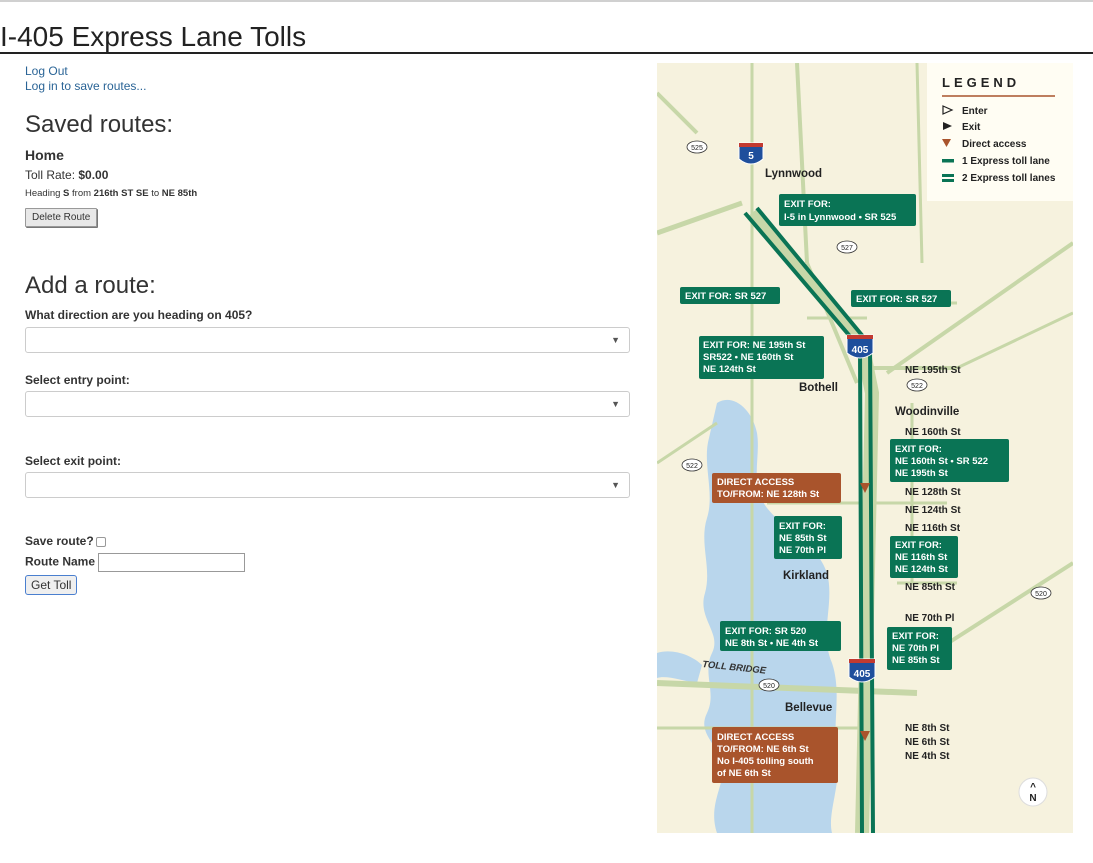 The width and height of the screenshot is (1093, 863). What do you see at coordinates (744, 773) in the screenshot?
I see `callout-direct6-line4: of NE 6th St` at bounding box center [744, 773].